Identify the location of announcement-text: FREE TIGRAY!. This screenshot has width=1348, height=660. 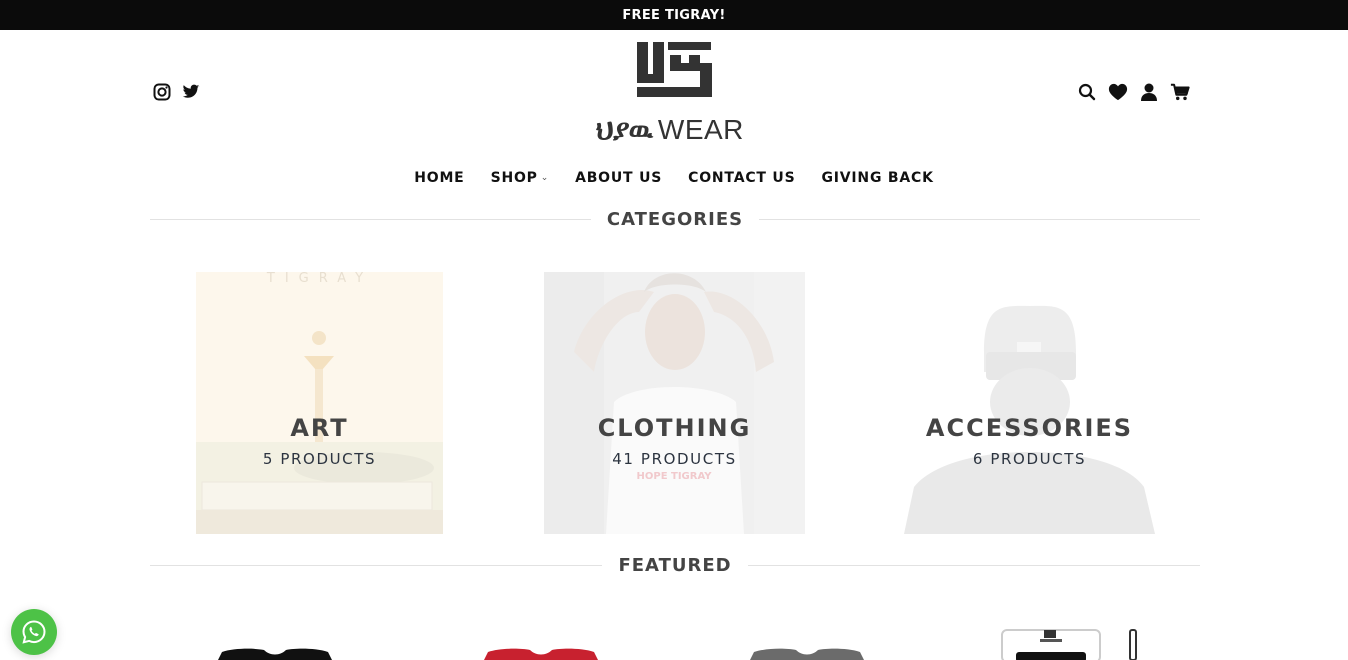
(674, 15).